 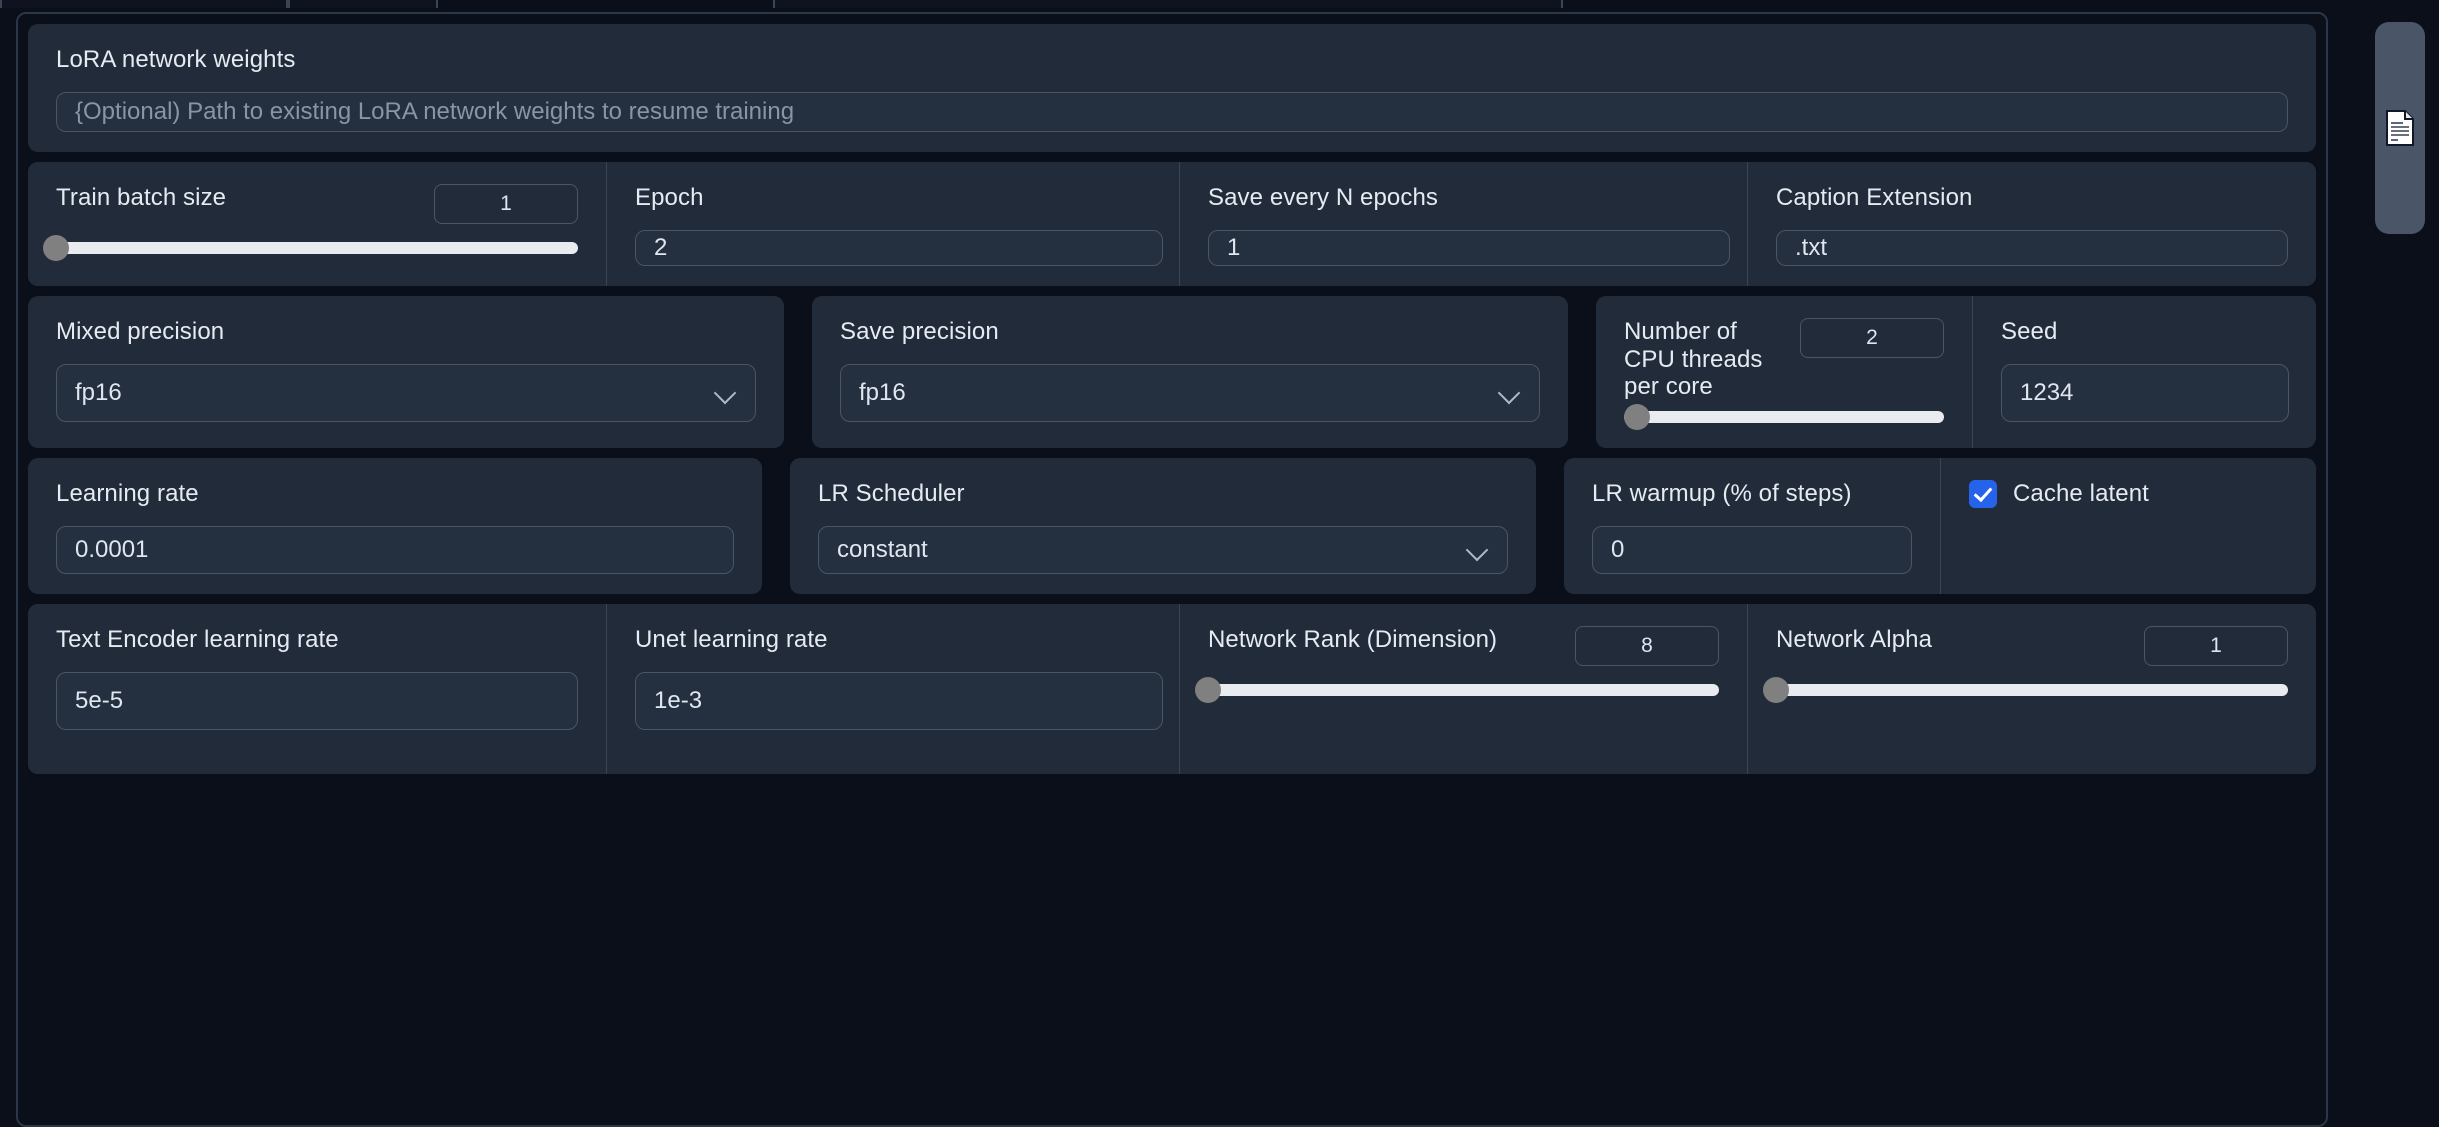 What do you see at coordinates (1752, 549) in the screenshot?
I see `lr-warmup-input: 0` at bounding box center [1752, 549].